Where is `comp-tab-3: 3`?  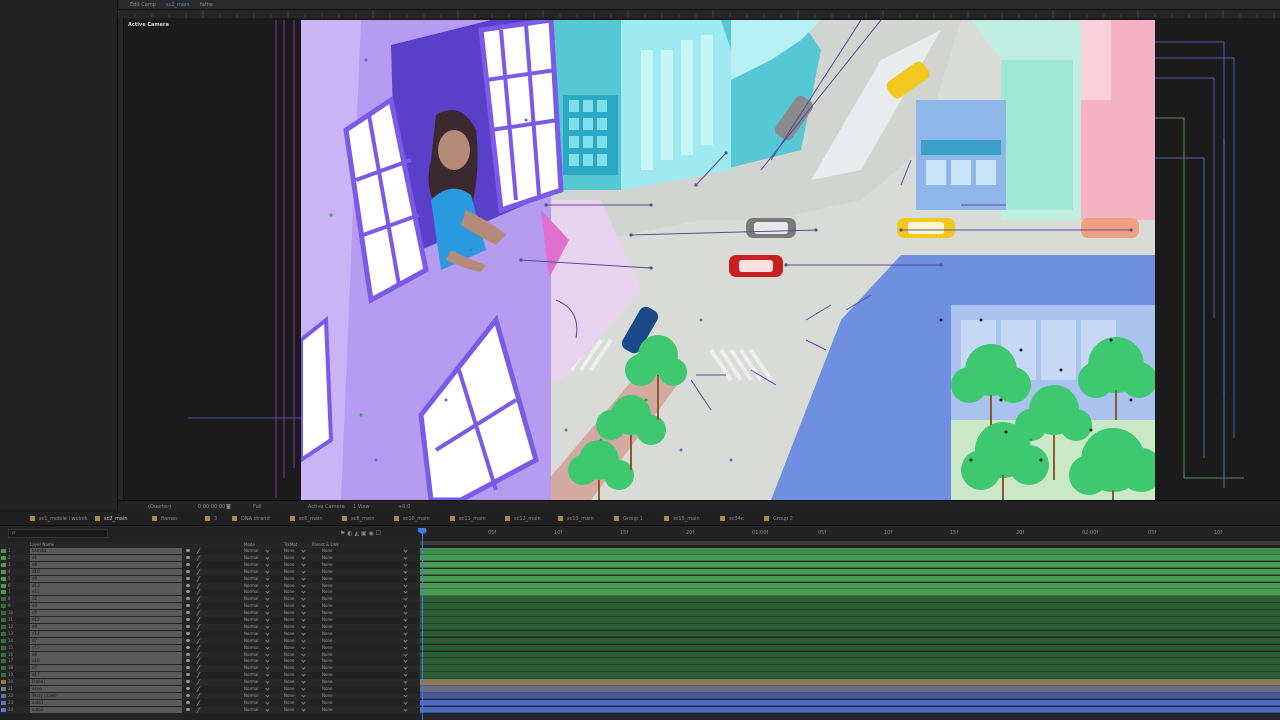 comp-tab-3: 3 is located at coordinates (211, 519).